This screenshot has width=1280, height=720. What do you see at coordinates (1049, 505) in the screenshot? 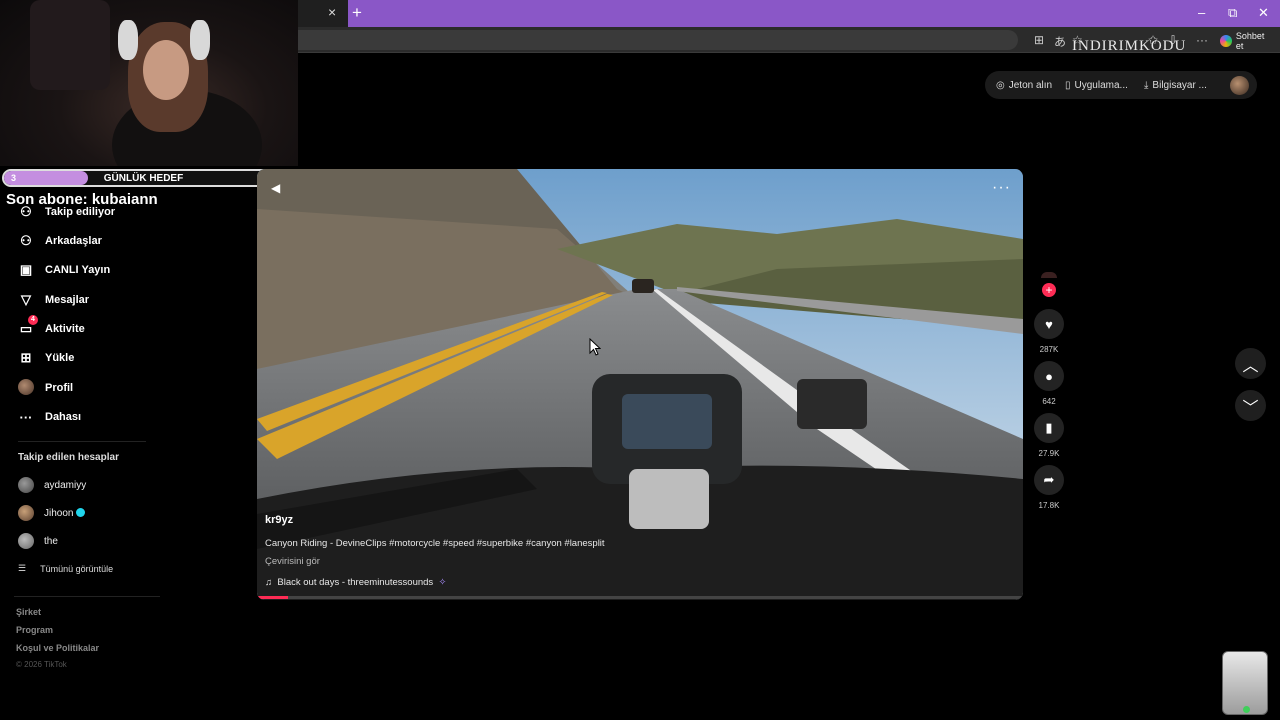
I see `share-count: 17.8K` at bounding box center [1049, 505].